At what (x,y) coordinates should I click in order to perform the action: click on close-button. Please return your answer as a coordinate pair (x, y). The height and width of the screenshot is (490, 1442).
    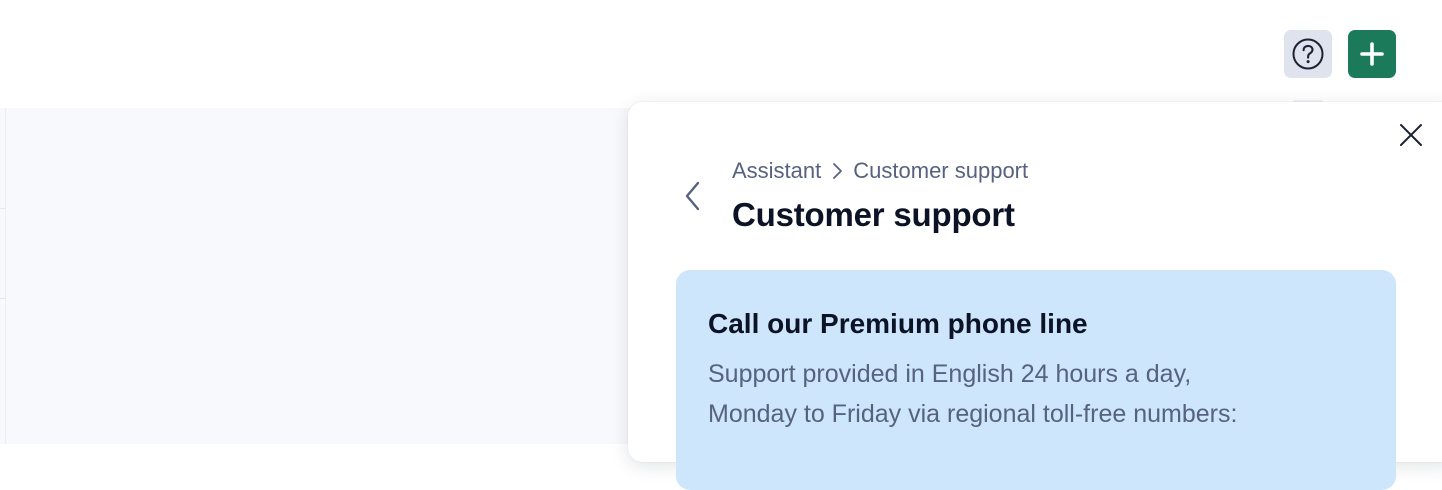
    Looking at the image, I should click on (1411, 135).